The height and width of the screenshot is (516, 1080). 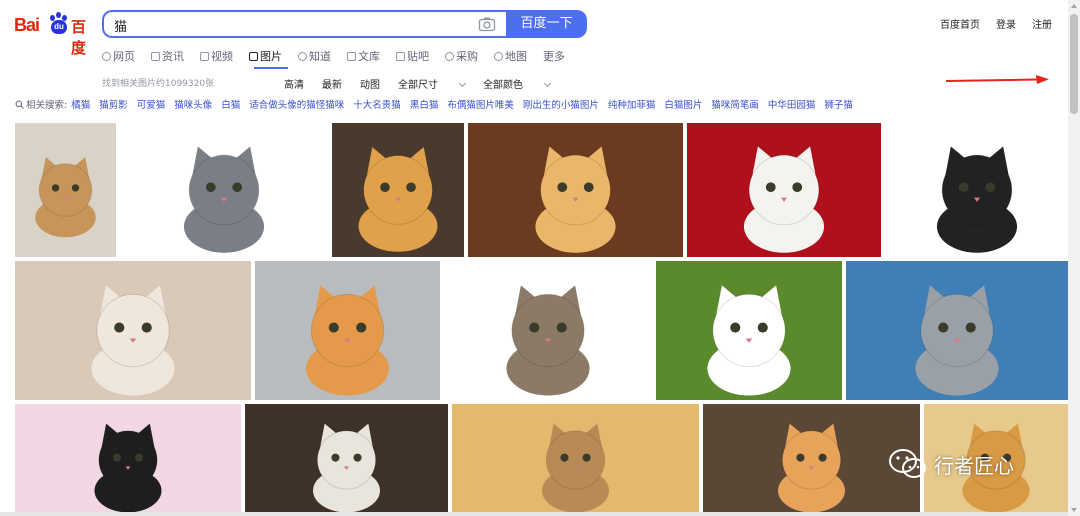 I want to click on related-keyword: 可爱猫, so click(x=151, y=104).